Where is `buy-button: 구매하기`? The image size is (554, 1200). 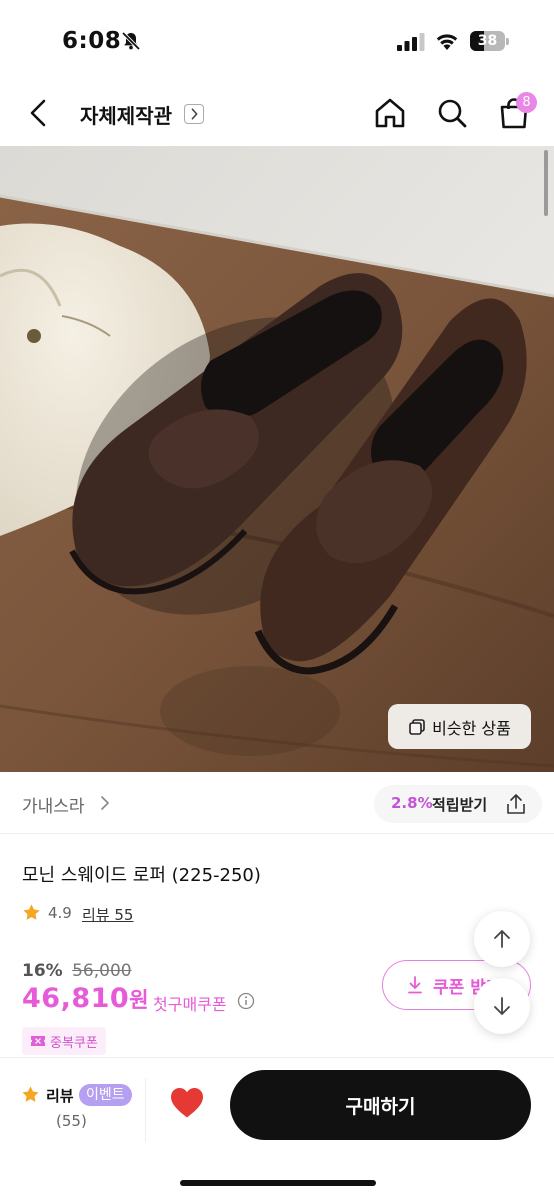
buy-button: 구매하기 is located at coordinates (380, 1105).